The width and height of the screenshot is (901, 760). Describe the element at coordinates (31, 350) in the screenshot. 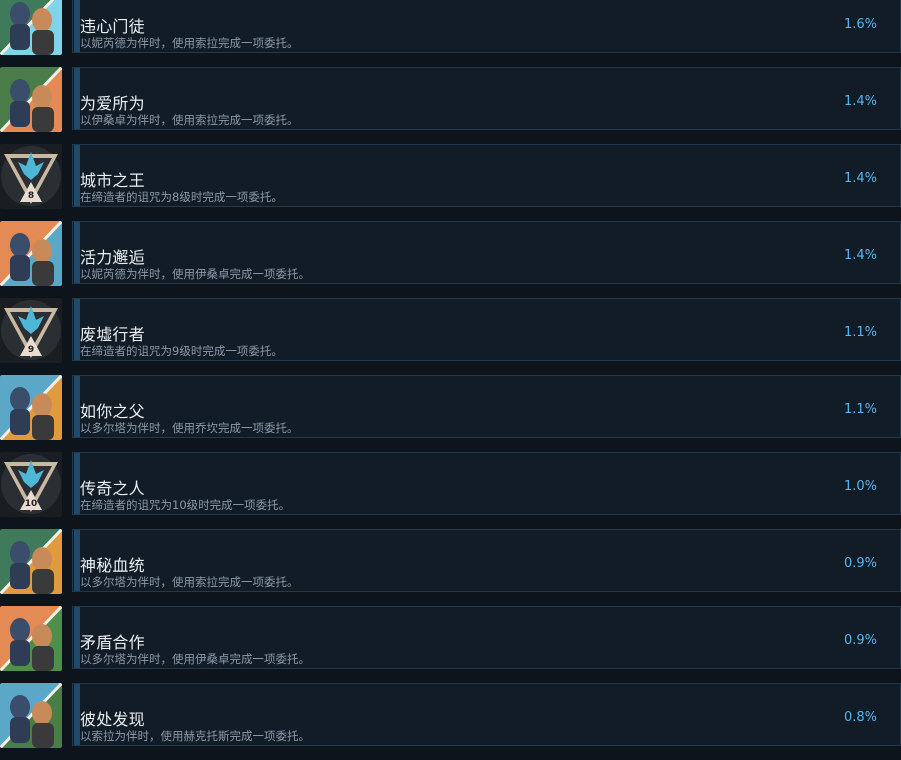

I see `curse-level-text: 9` at that location.